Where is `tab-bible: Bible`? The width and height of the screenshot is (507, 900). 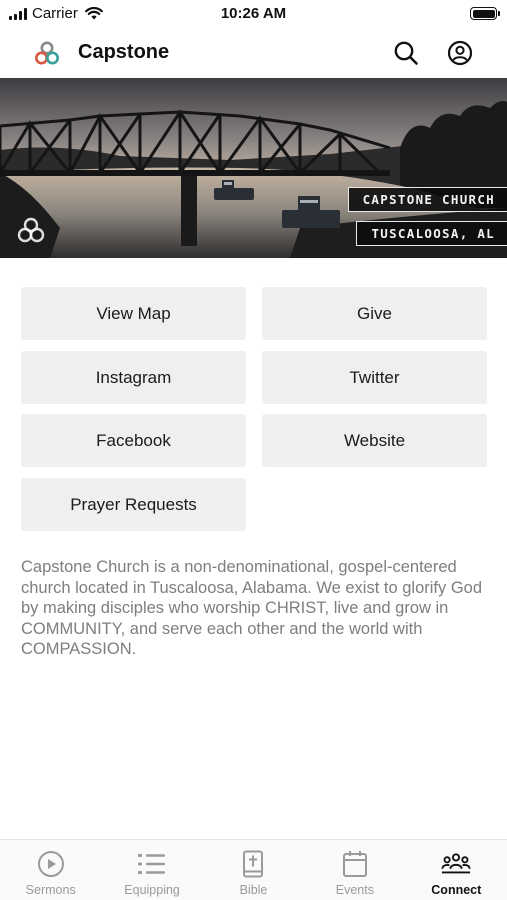
tab-bible: Bible is located at coordinates (253, 870).